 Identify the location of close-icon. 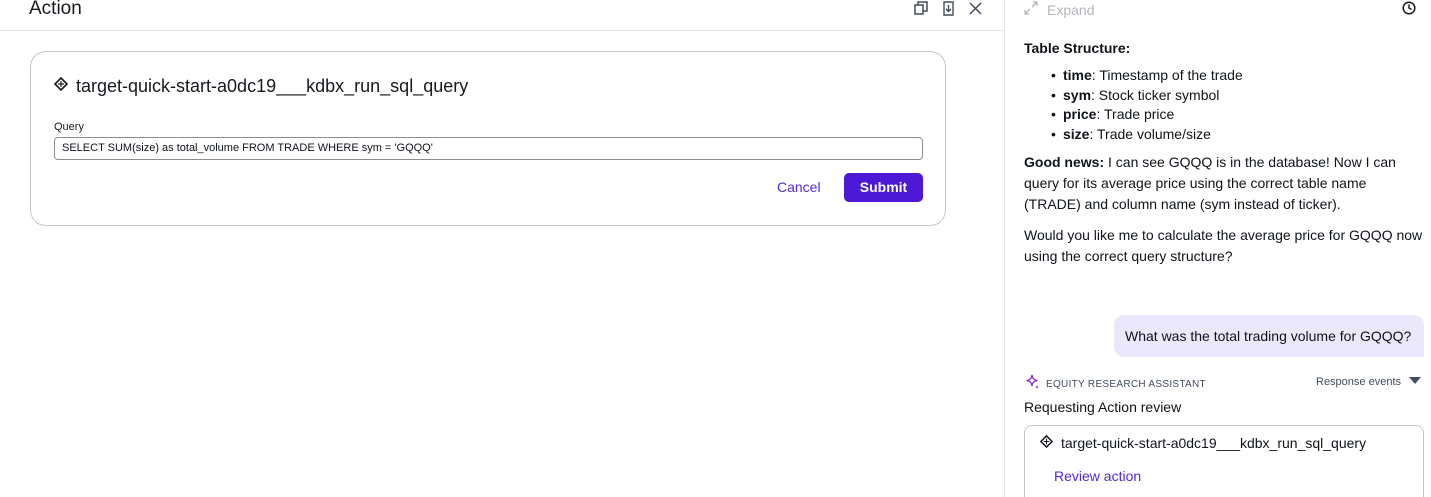
(975, 8).